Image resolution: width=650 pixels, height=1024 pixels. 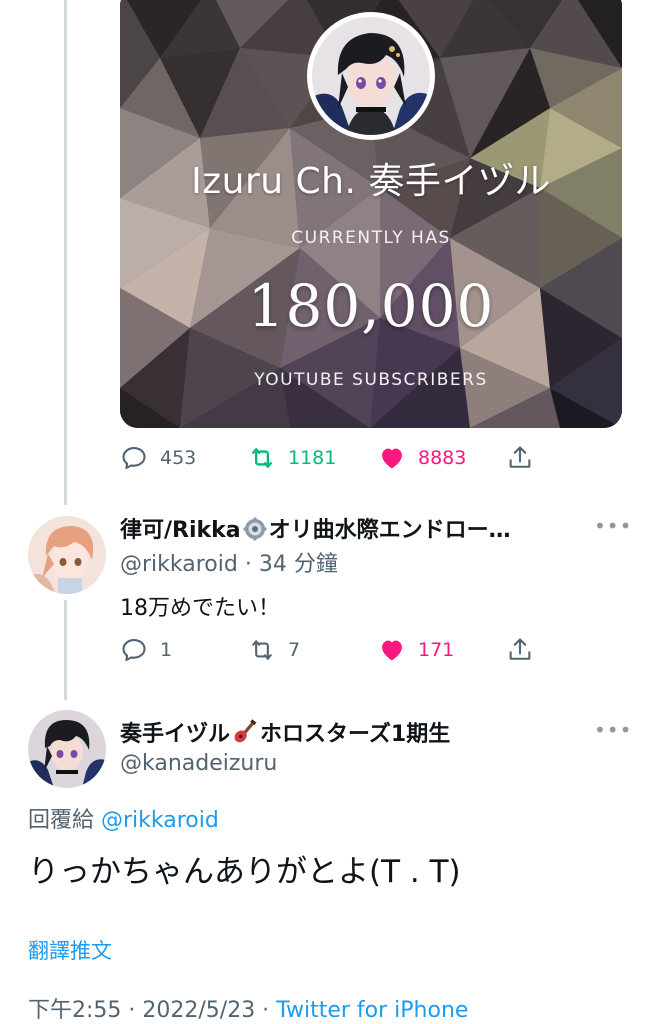 I want to click on card-subscribers-label: YOUTUBE SUBSCRIBERS, so click(x=371, y=380).